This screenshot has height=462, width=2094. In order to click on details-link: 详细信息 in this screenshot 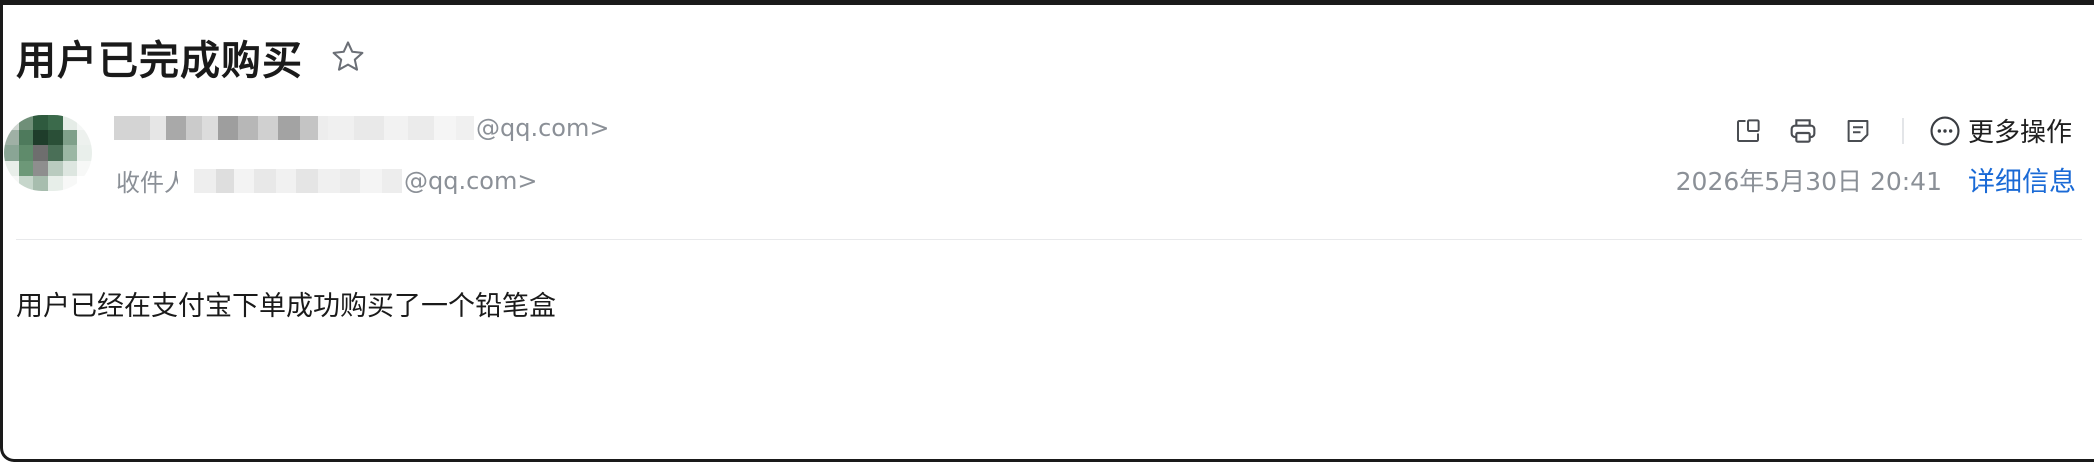, I will do `click(2022, 179)`.